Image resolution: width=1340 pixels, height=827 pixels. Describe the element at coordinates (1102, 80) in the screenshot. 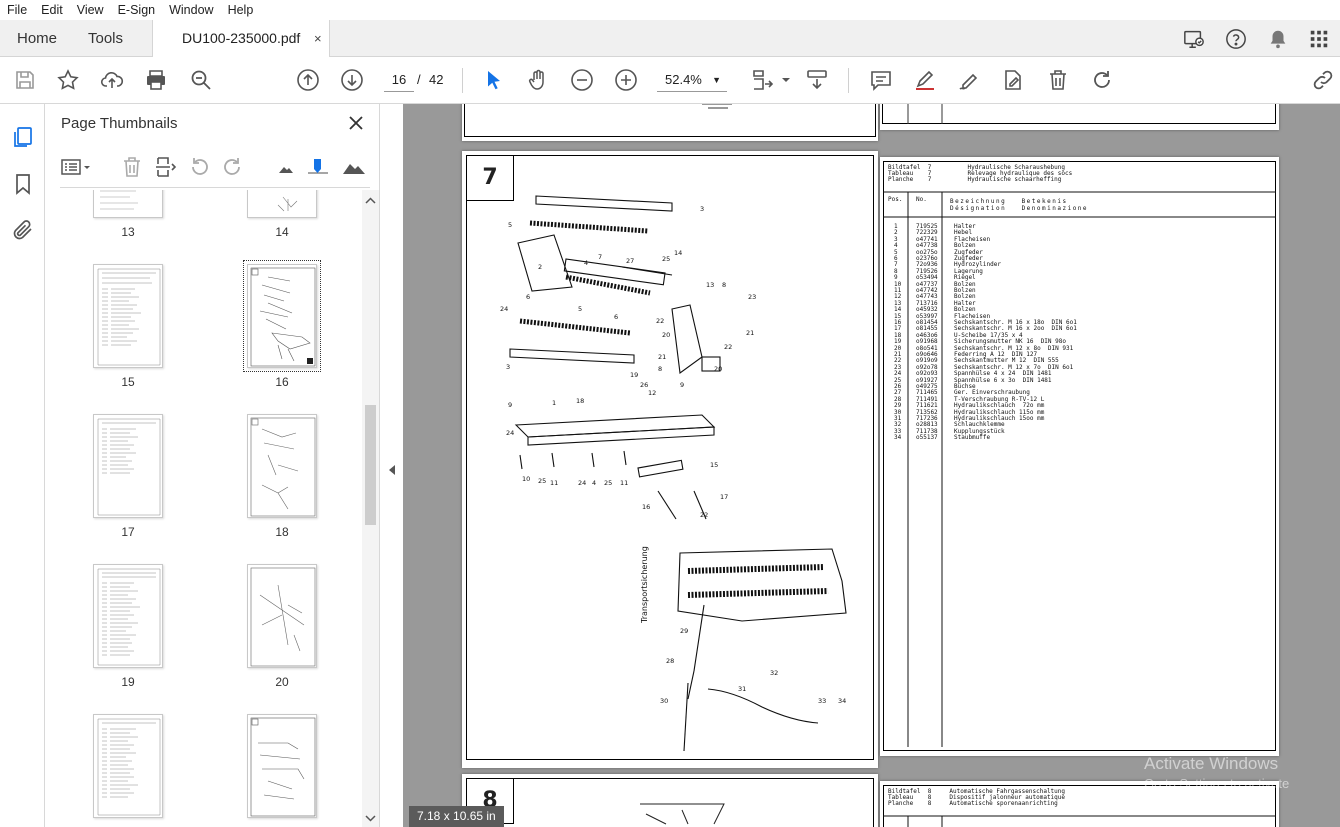

I see `redo-rotate-icon` at that location.